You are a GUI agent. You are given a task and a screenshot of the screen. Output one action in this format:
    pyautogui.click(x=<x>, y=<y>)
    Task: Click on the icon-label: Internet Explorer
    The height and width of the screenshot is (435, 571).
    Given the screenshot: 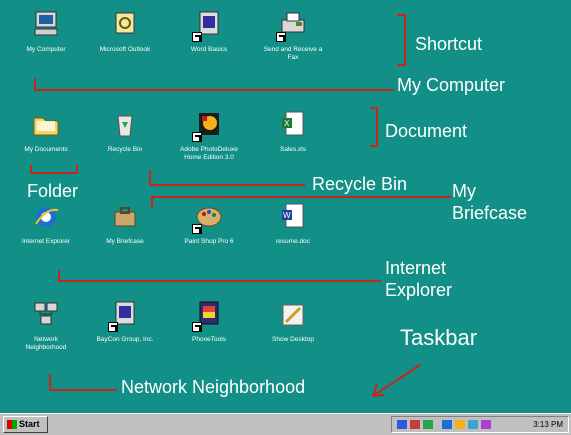 What is the action you would take?
    pyautogui.click(x=46, y=241)
    